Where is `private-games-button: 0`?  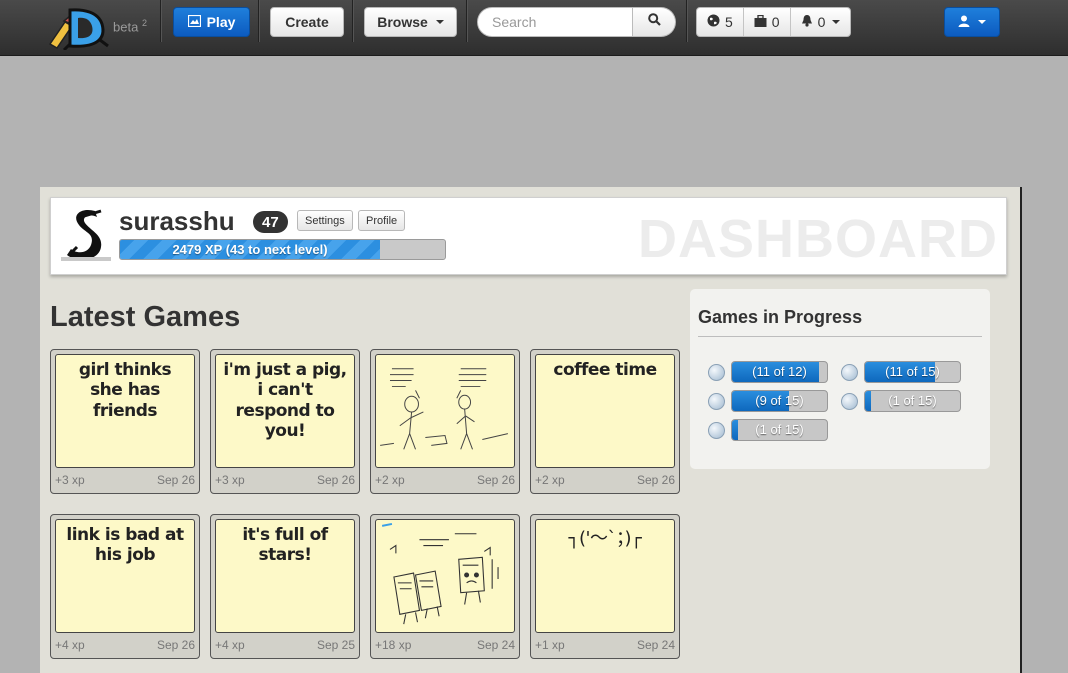
private-games-button: 0 is located at coordinates (767, 22).